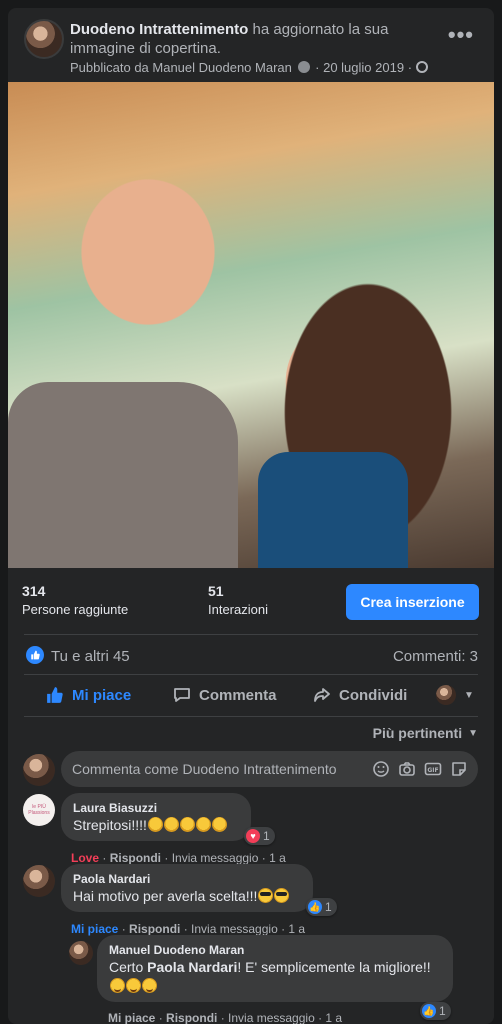 The width and height of the screenshot is (502, 1024). Describe the element at coordinates (459, 769) in the screenshot. I see `sticker-icon` at that location.